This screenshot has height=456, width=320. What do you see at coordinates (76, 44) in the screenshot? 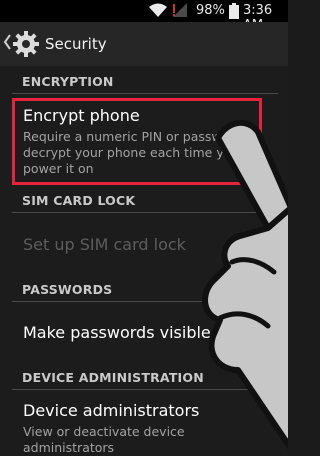
I see `page-title: Security` at bounding box center [76, 44].